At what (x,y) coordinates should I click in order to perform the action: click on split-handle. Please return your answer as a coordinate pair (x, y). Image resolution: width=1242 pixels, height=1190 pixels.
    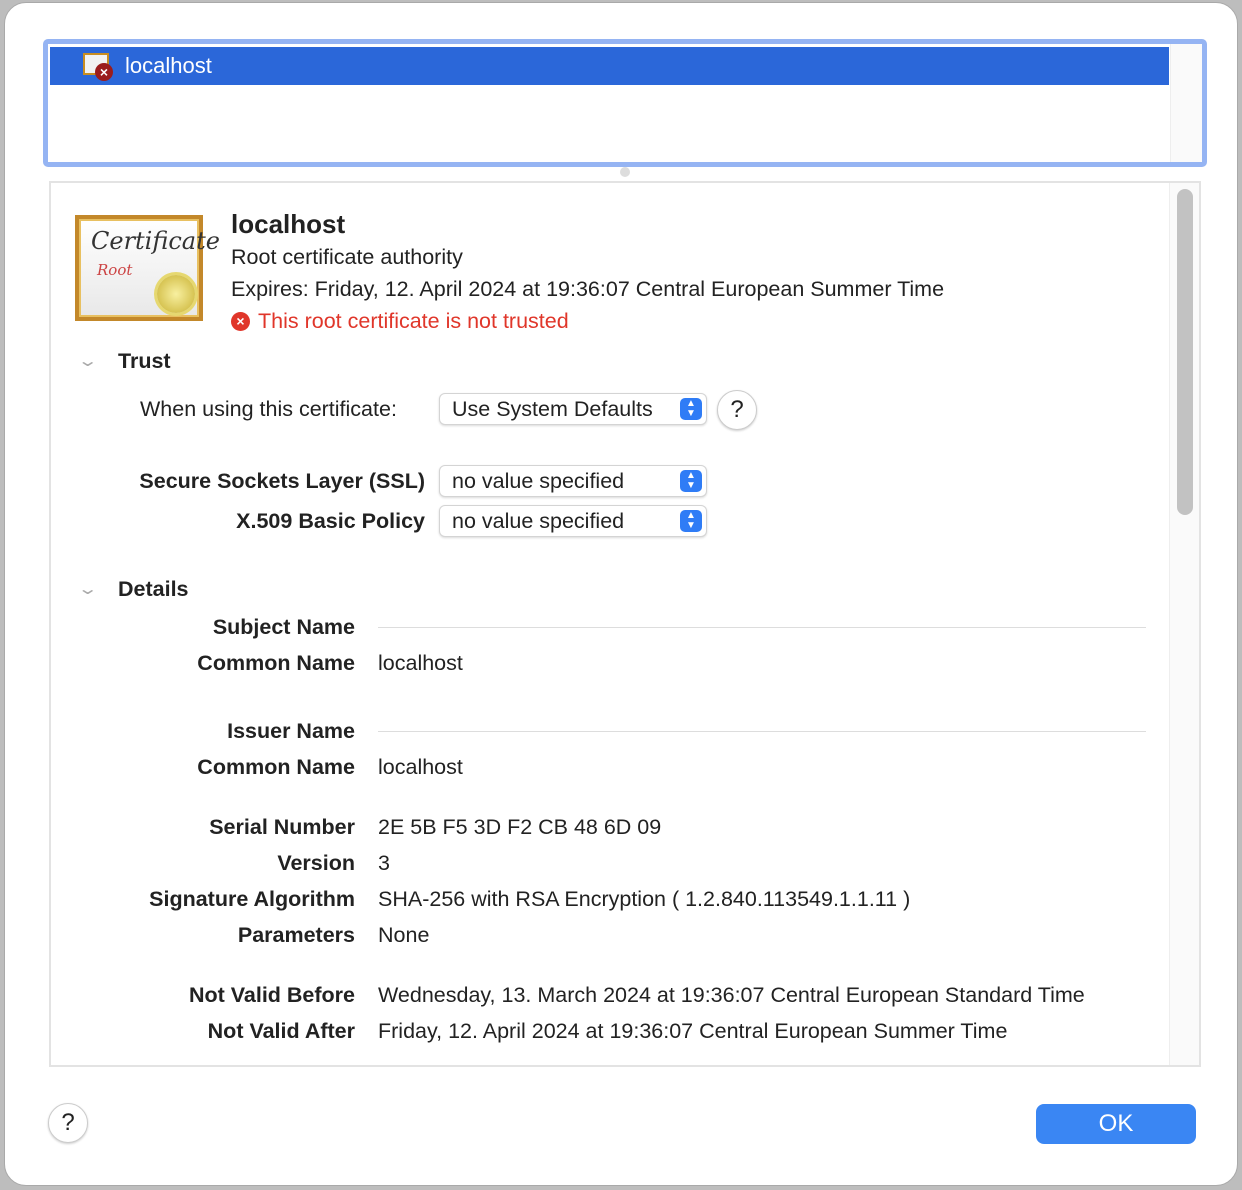
    Looking at the image, I should click on (625, 172).